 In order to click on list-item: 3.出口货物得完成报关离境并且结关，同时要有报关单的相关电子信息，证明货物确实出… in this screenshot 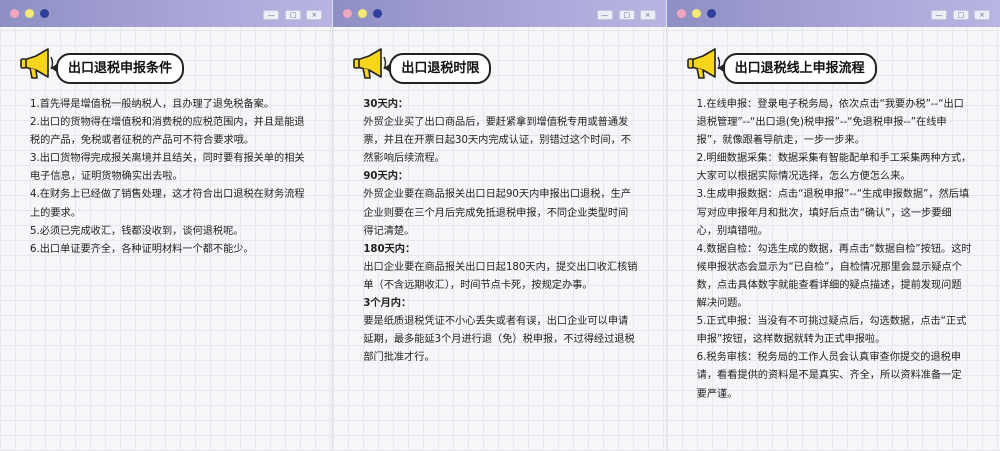, I will do `click(167, 168)`.